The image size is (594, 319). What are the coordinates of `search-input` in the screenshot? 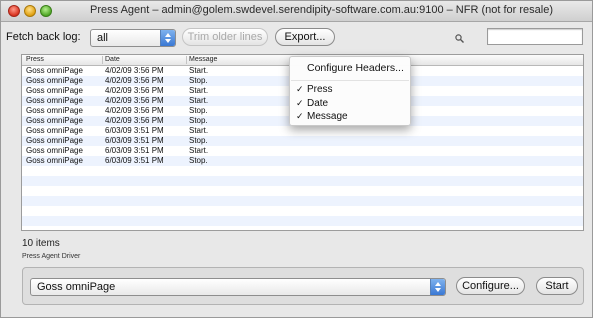 It's located at (535, 36).